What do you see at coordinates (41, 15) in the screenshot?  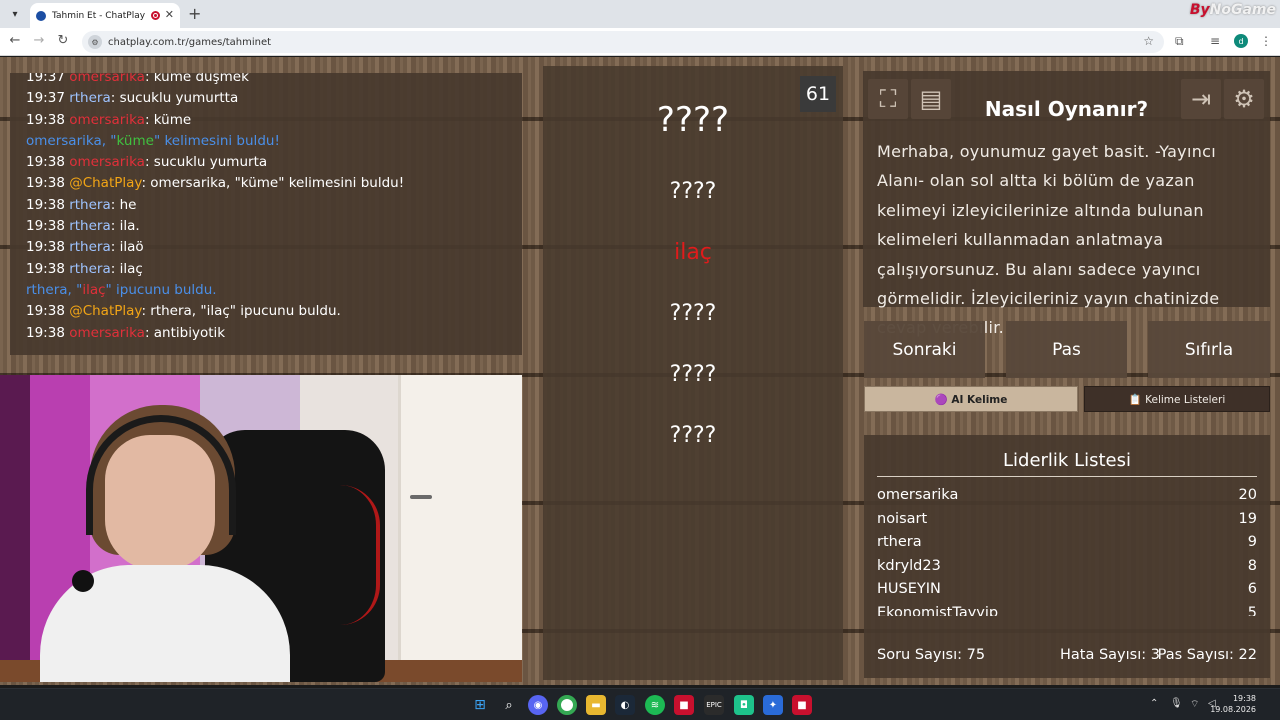 I see `site-favicon-icon` at bounding box center [41, 15].